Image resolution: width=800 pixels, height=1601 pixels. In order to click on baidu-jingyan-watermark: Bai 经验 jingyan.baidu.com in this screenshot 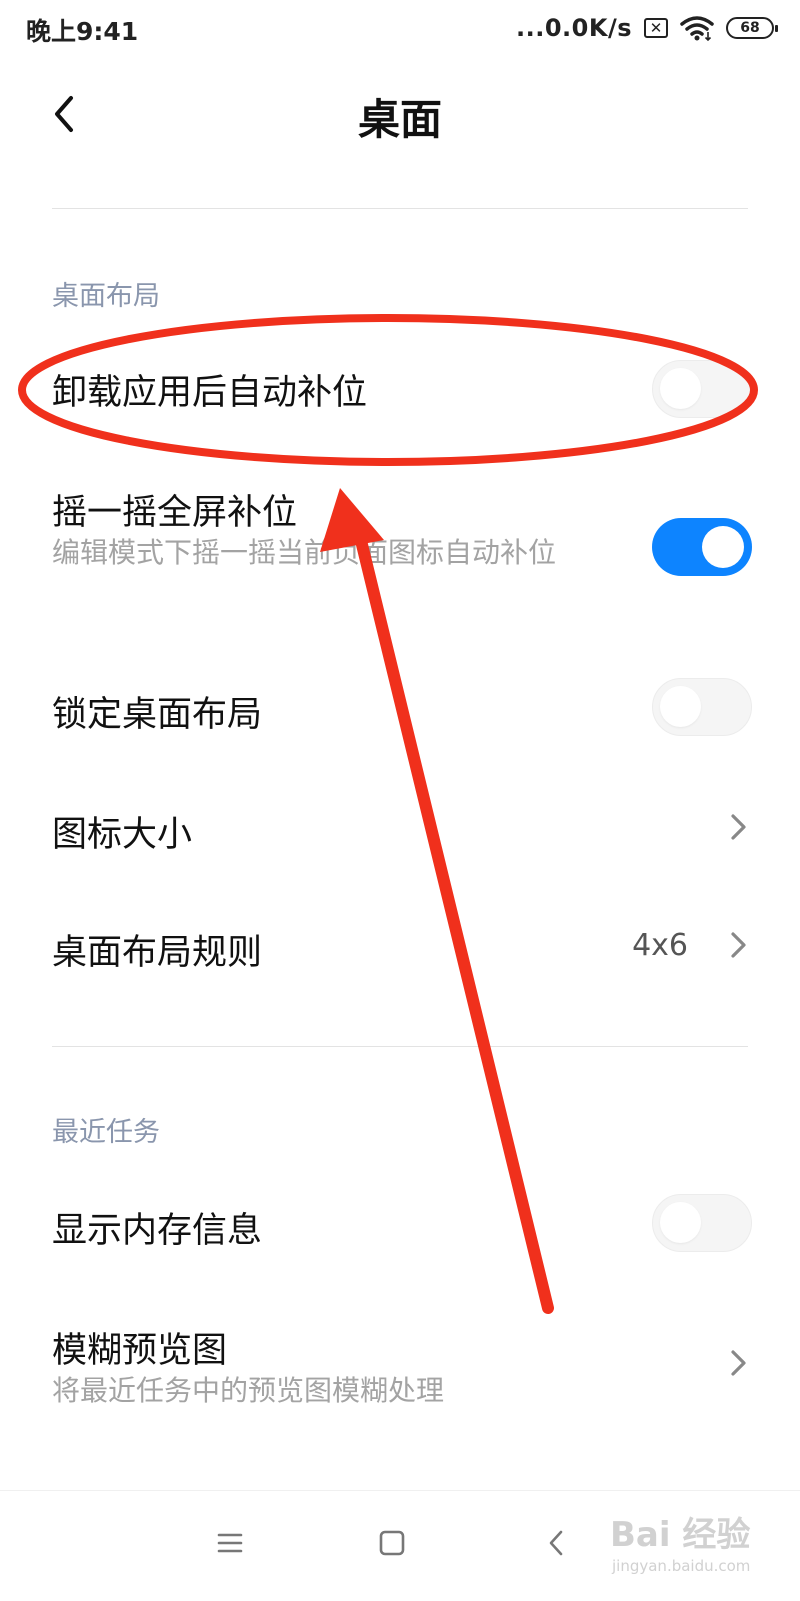, I will do `click(700, 1547)`.